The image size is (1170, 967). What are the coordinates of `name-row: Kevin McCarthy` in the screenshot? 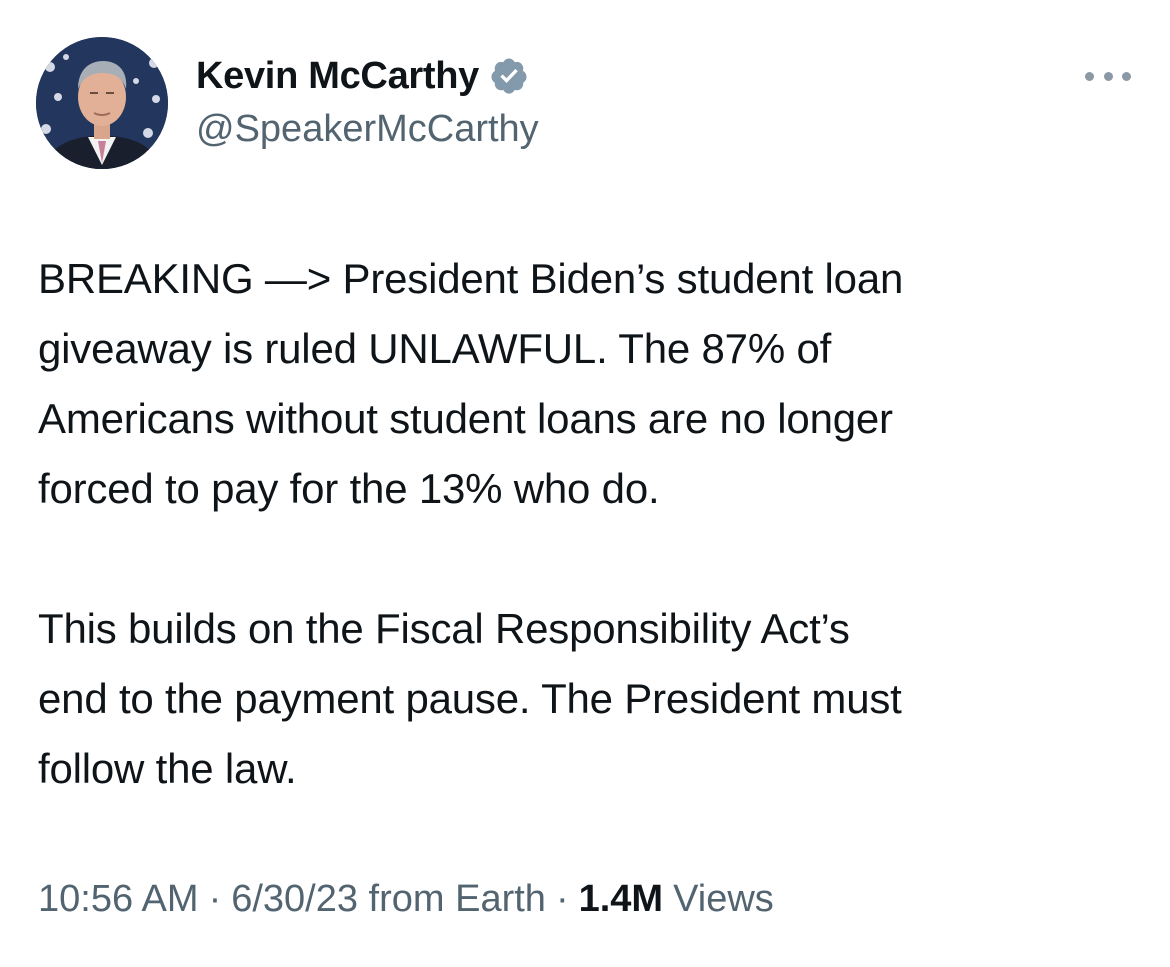 It's located at (362, 76).